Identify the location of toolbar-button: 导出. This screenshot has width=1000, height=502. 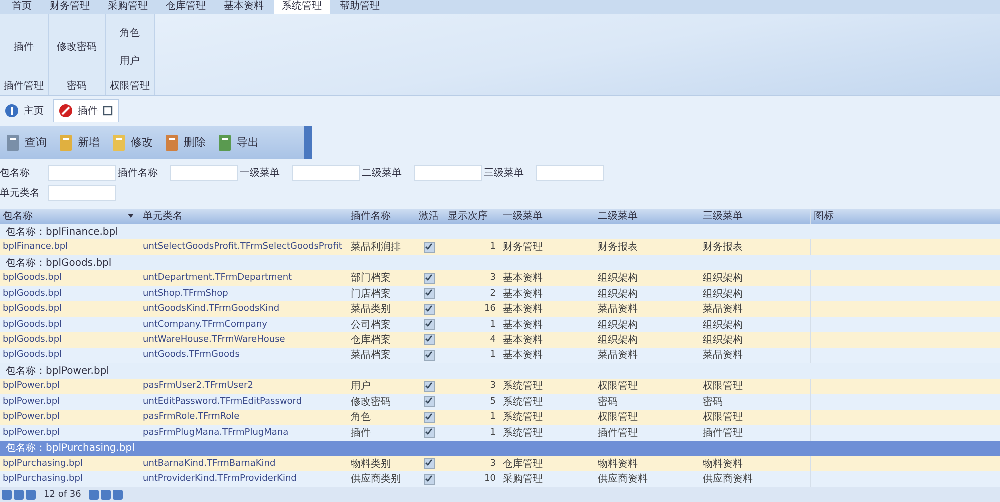
(238, 143).